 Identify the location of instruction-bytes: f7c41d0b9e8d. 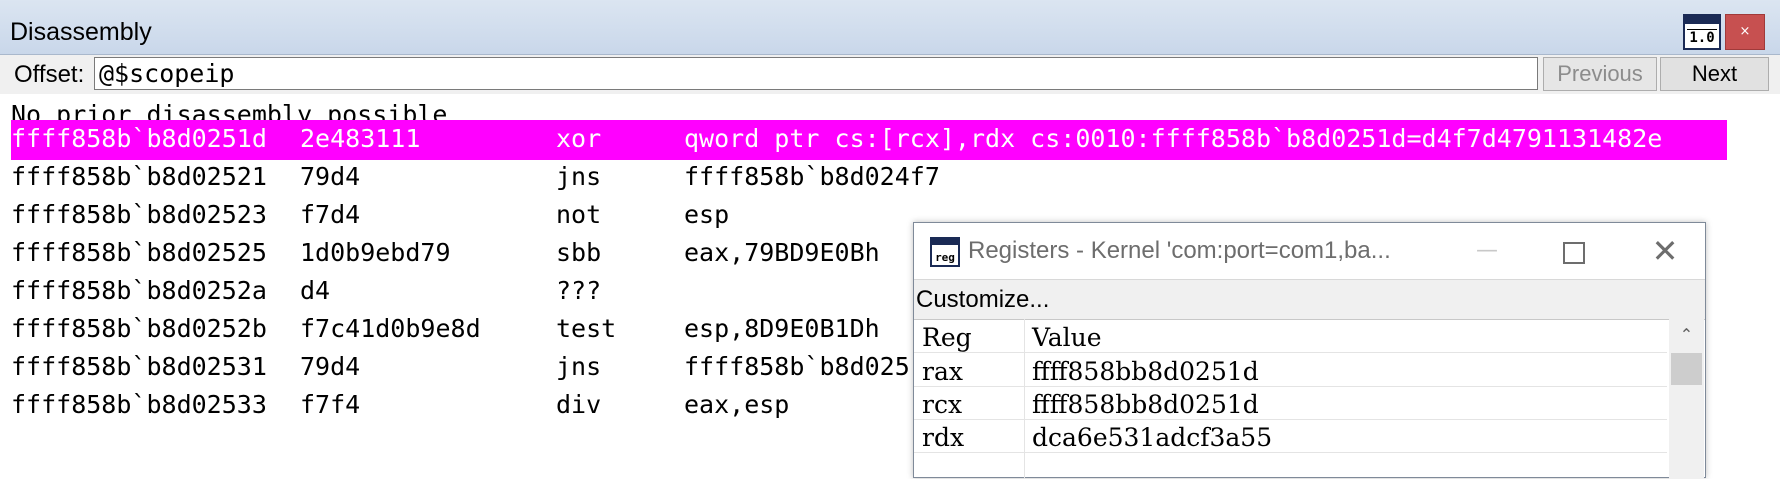
(390, 328).